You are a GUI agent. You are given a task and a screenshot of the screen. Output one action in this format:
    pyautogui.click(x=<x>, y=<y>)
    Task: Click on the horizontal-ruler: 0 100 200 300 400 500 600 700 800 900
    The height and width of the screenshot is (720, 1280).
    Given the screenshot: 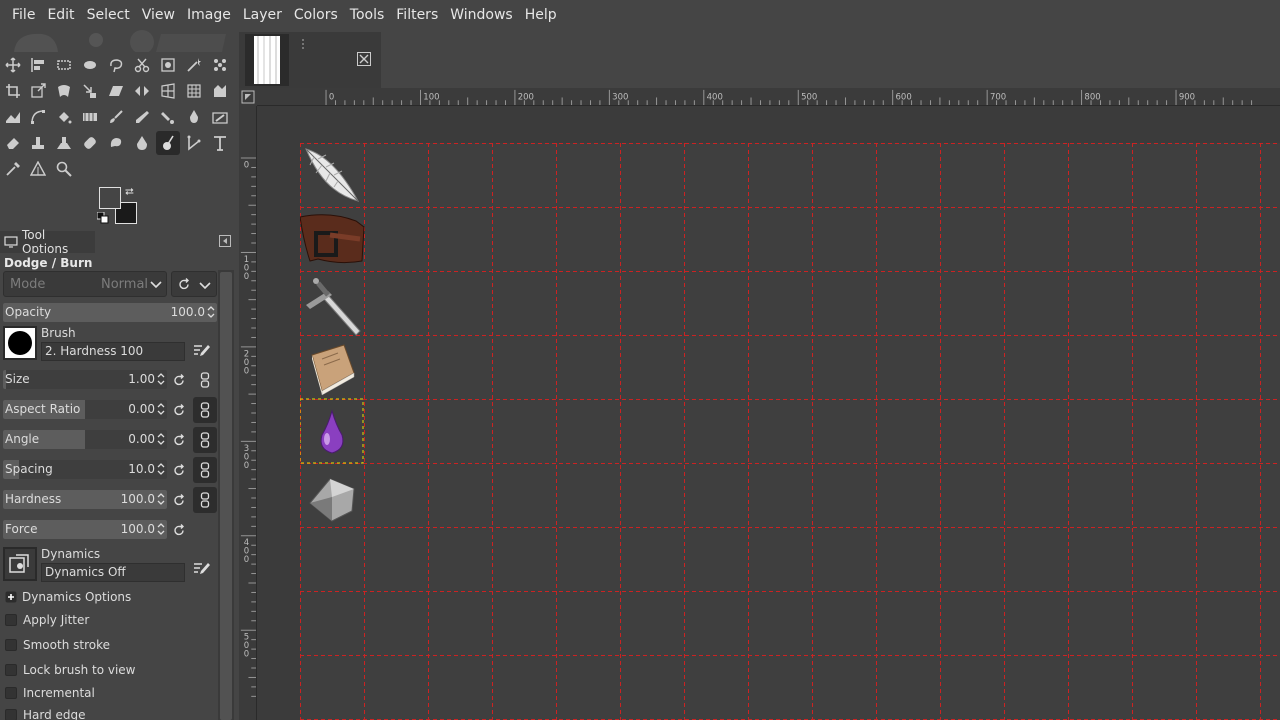 What is the action you would take?
    pyautogui.click(x=768, y=97)
    